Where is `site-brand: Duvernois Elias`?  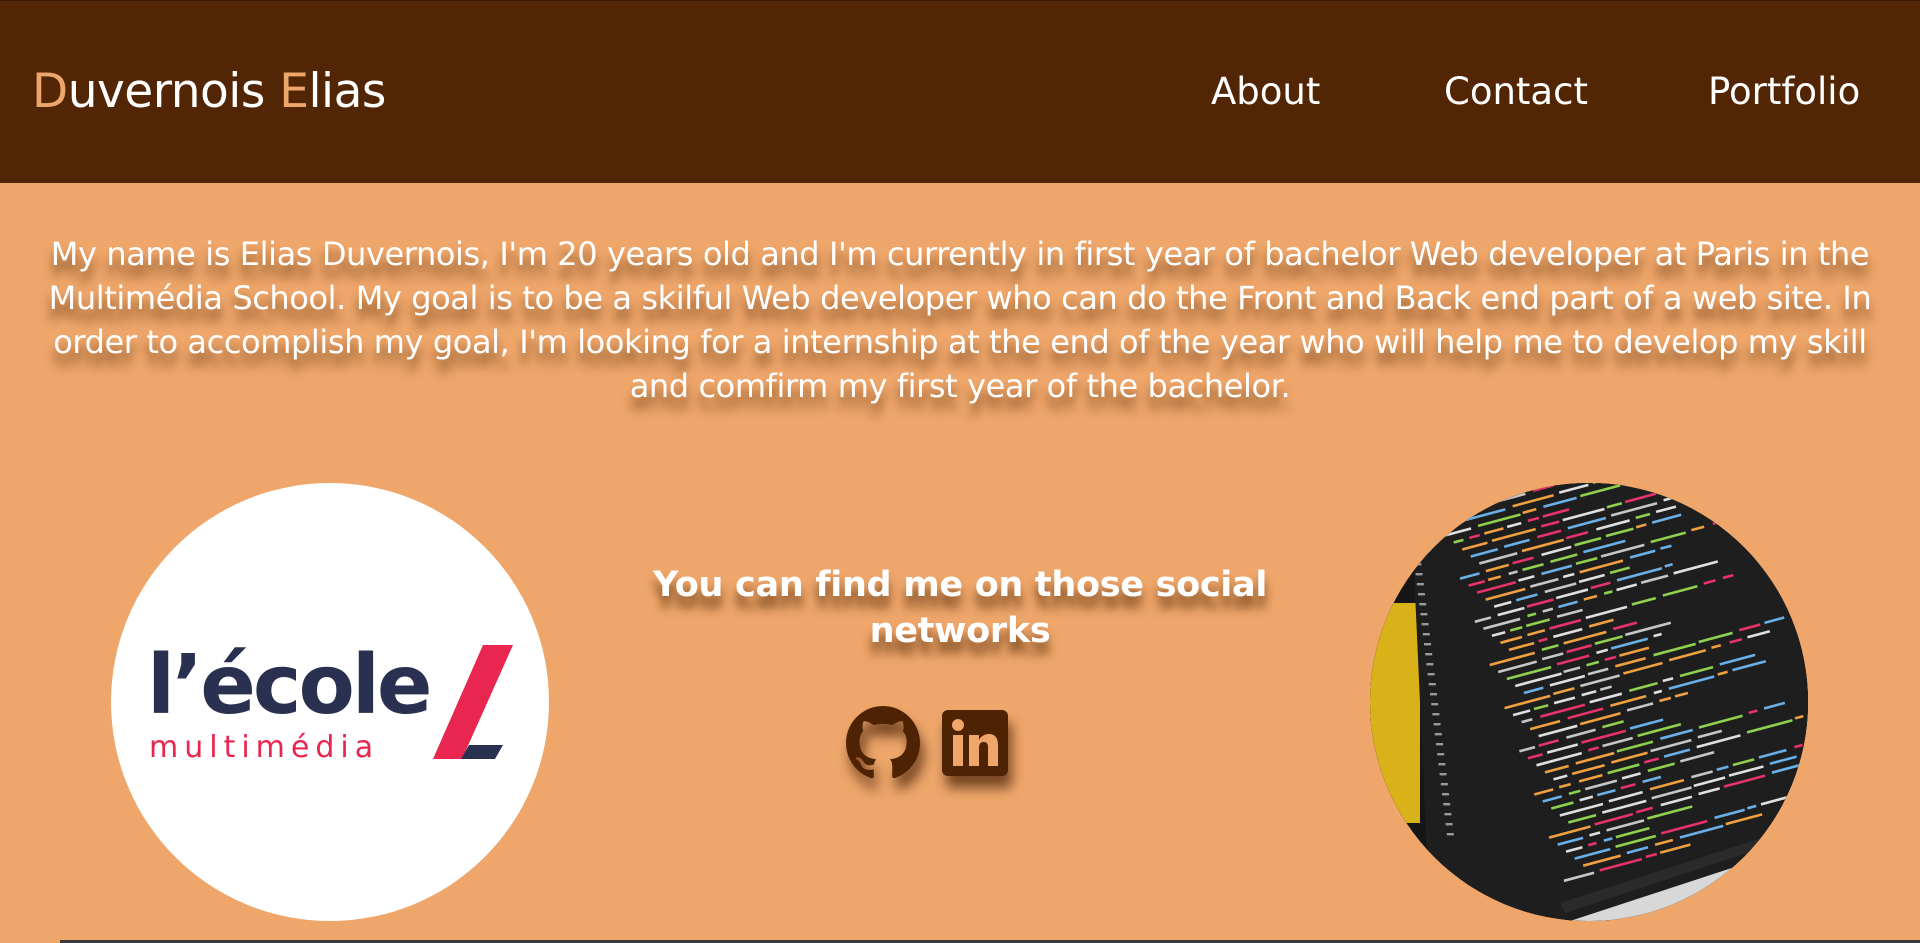
site-brand: Duvernois Elias is located at coordinates (209, 92).